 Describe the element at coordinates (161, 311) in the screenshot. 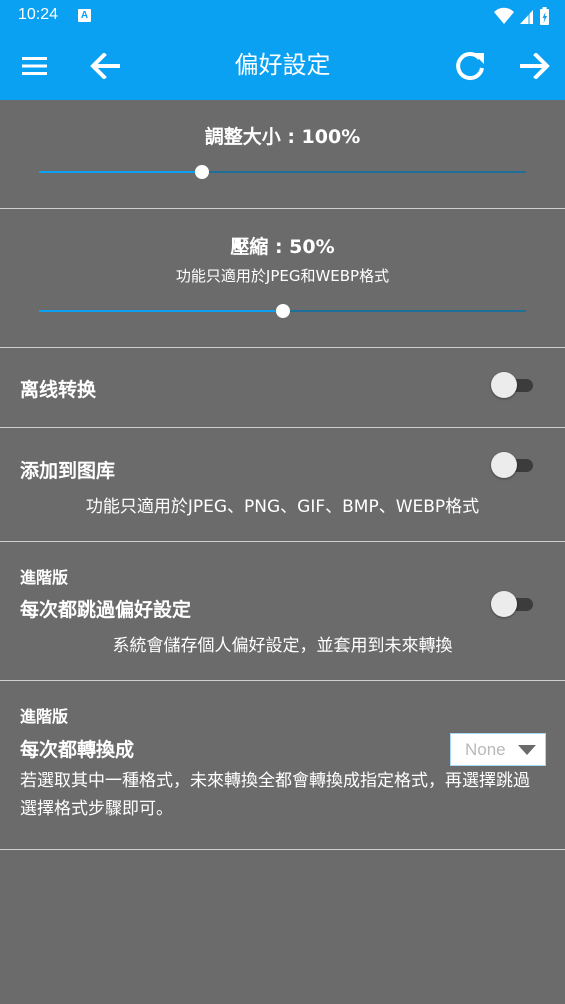

I see `compression-slider-fill` at that location.